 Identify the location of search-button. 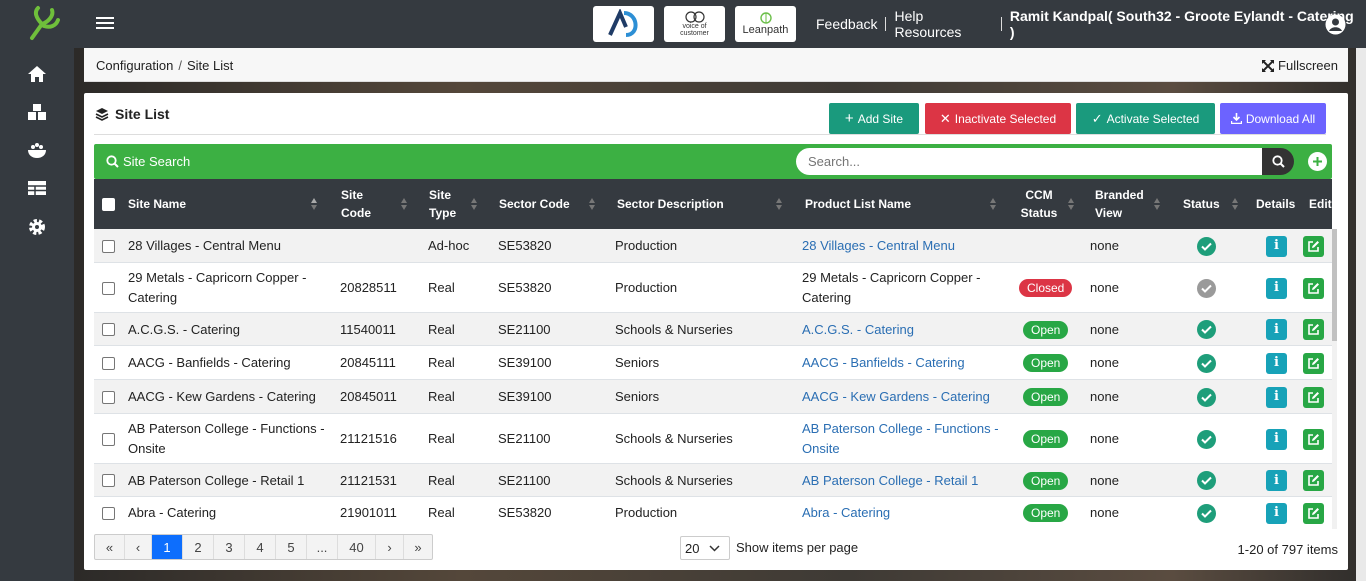
(1278, 161).